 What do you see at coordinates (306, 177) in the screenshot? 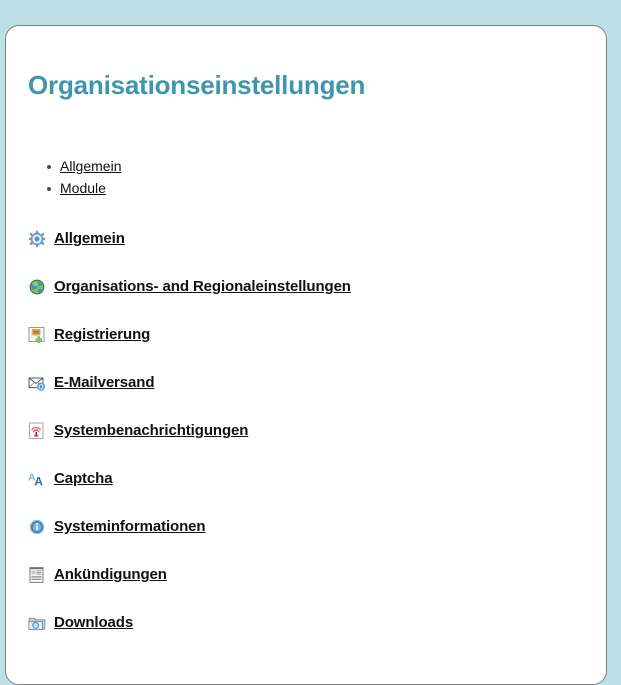
I see `table-of-contents: Allgemein Module` at bounding box center [306, 177].